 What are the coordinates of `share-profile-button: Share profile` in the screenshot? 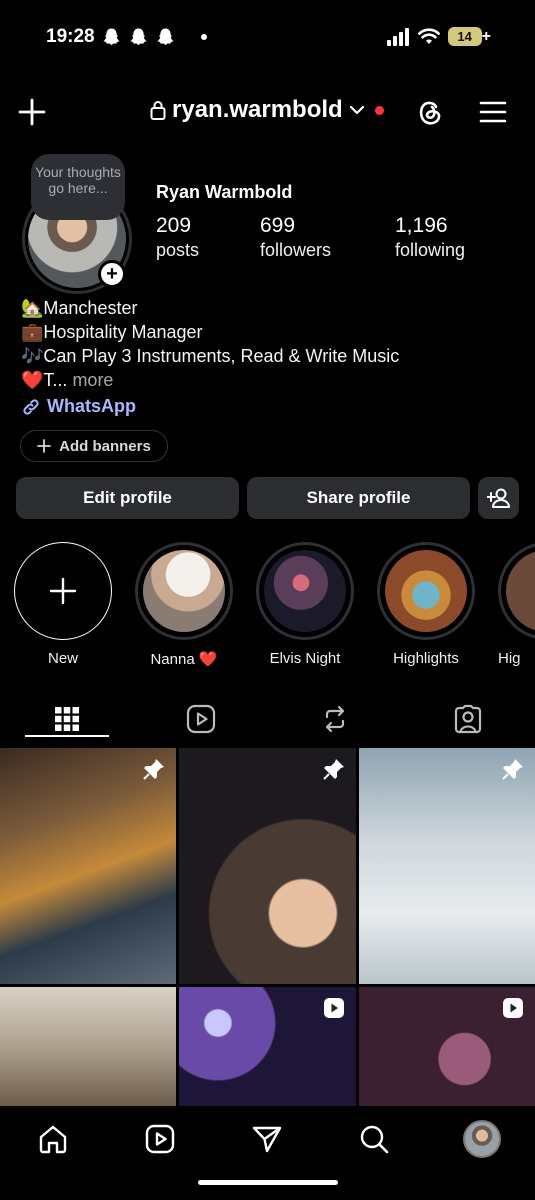 It's located at (358, 498).